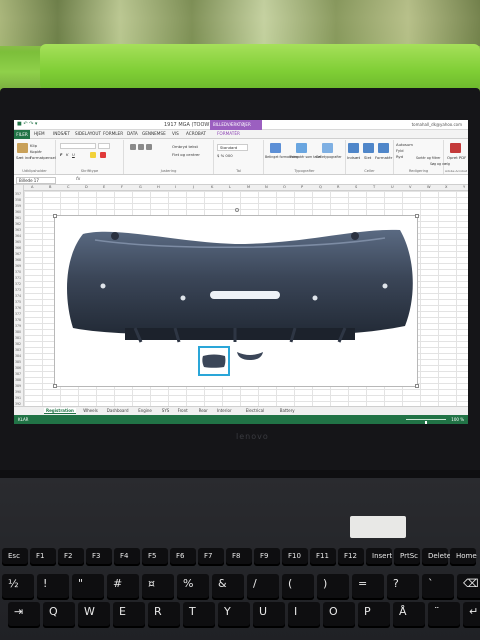 This screenshot has height=640, width=480. I want to click on tab-home: HJEM, so click(39, 133).